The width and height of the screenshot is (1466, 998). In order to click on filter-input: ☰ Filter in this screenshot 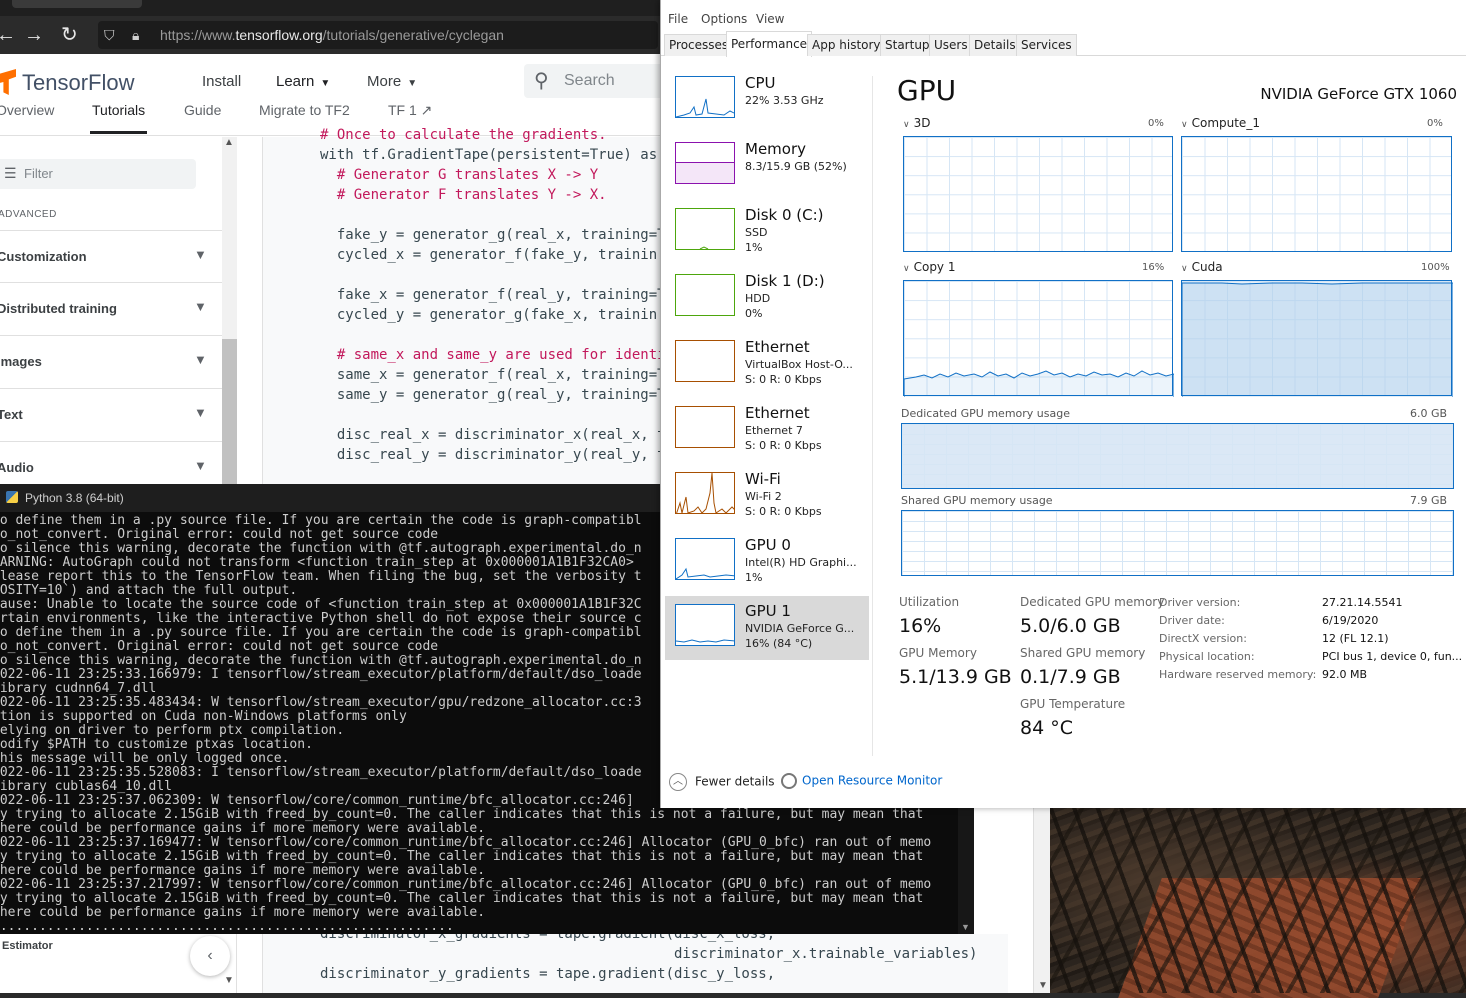, I will do `click(98, 174)`.